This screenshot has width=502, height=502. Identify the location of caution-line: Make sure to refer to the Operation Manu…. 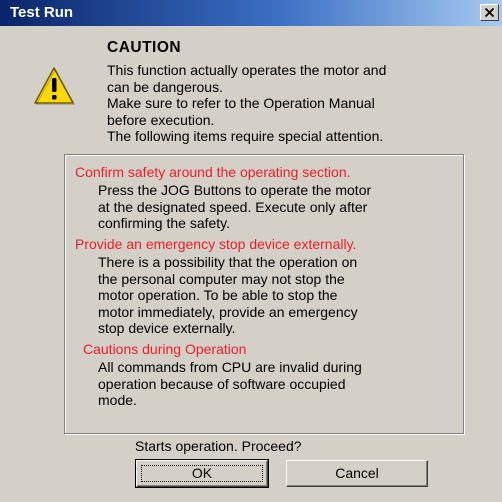
(241, 103).